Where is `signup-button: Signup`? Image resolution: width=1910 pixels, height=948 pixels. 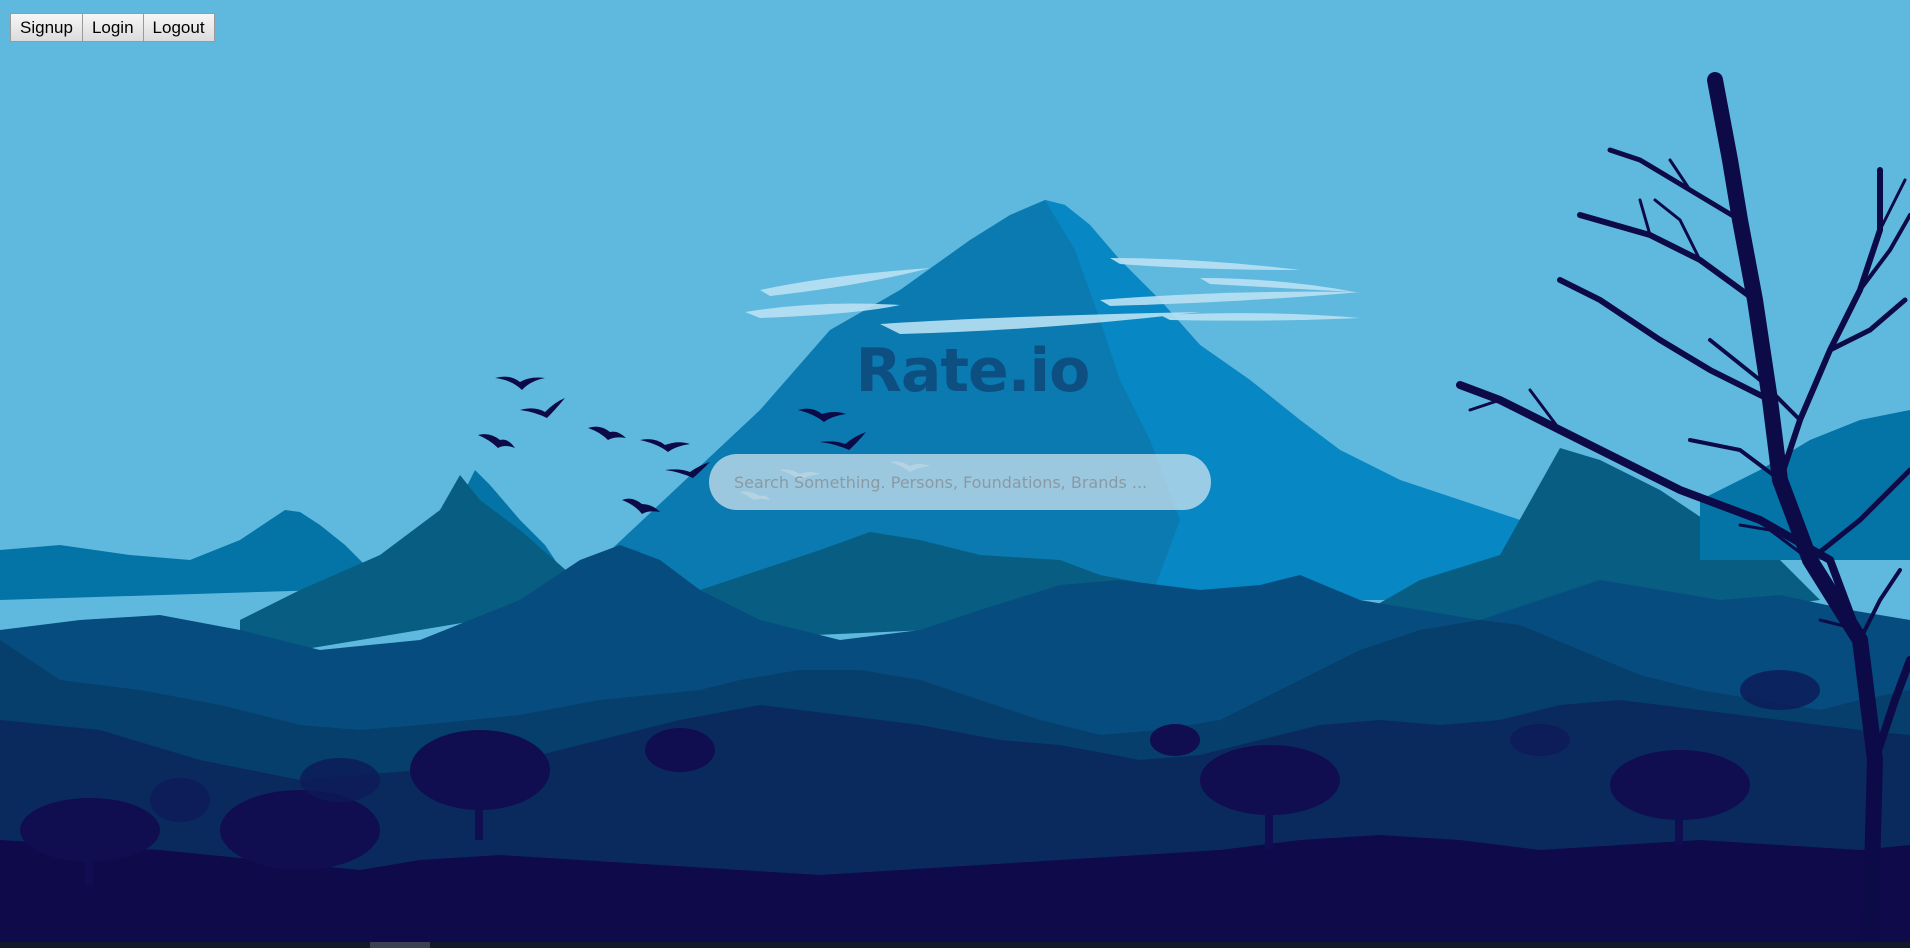 signup-button: Signup is located at coordinates (46, 27).